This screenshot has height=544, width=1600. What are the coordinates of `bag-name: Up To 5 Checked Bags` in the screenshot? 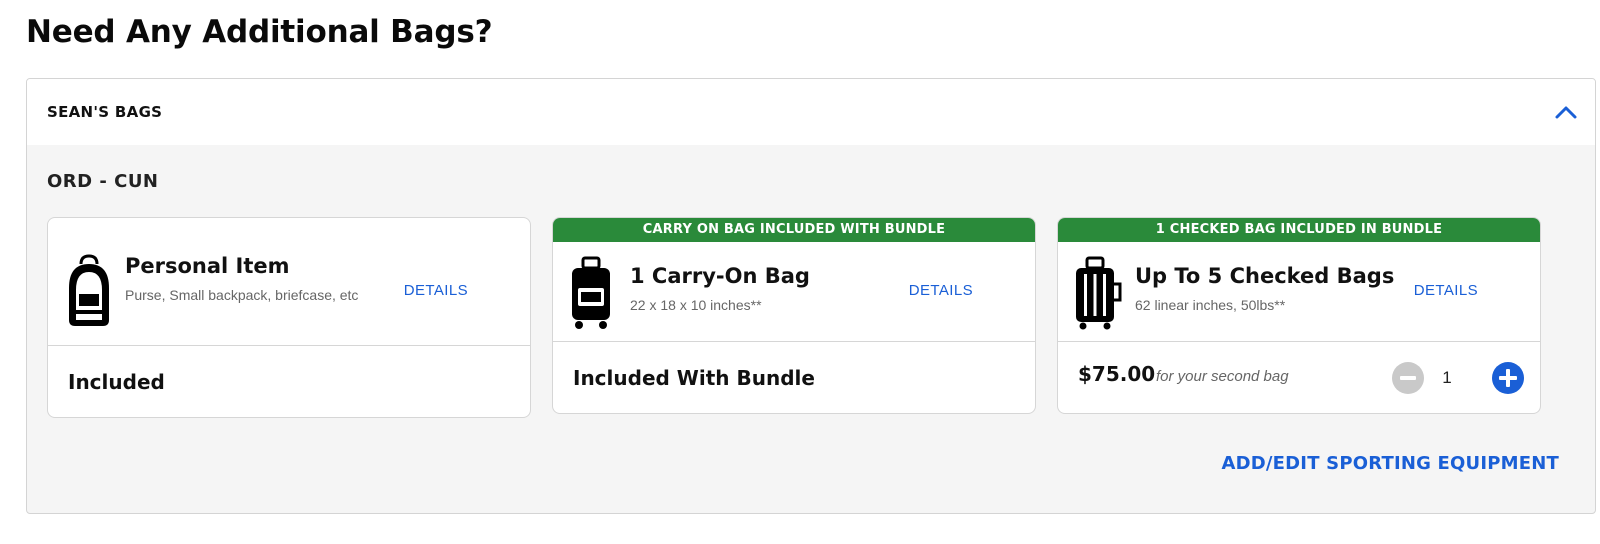 It's located at (1265, 276).